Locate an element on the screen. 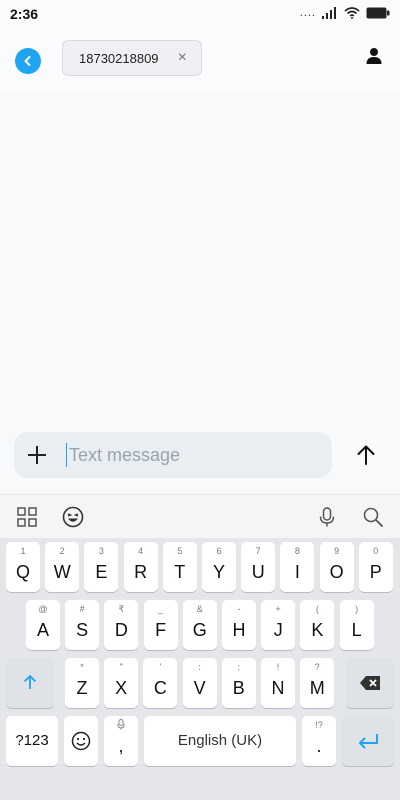 Image resolution: width=400 pixels, height=800 pixels. key-label: M is located at coordinates (317, 688).